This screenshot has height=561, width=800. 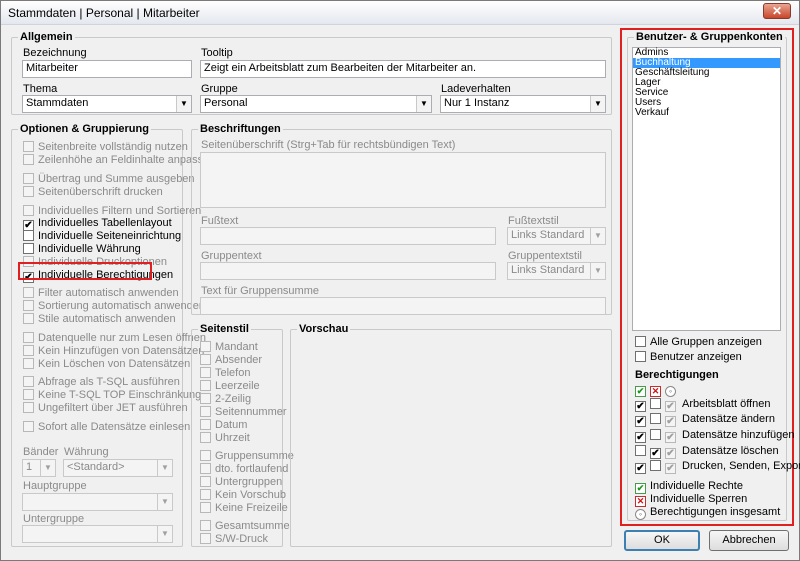 I want to click on seitenstil-row: Mandant, so click(x=229, y=347).